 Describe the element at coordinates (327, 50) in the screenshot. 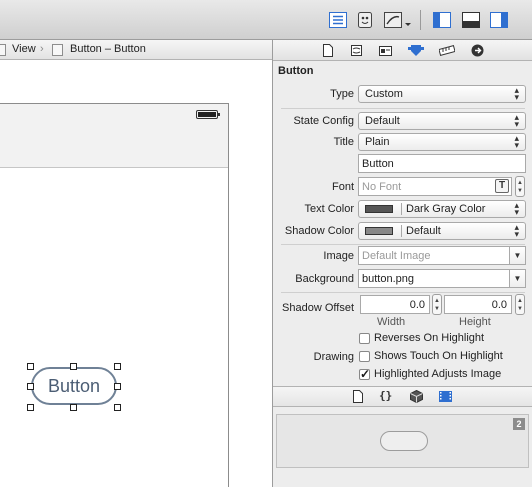

I see `file-inspector-icon` at that location.